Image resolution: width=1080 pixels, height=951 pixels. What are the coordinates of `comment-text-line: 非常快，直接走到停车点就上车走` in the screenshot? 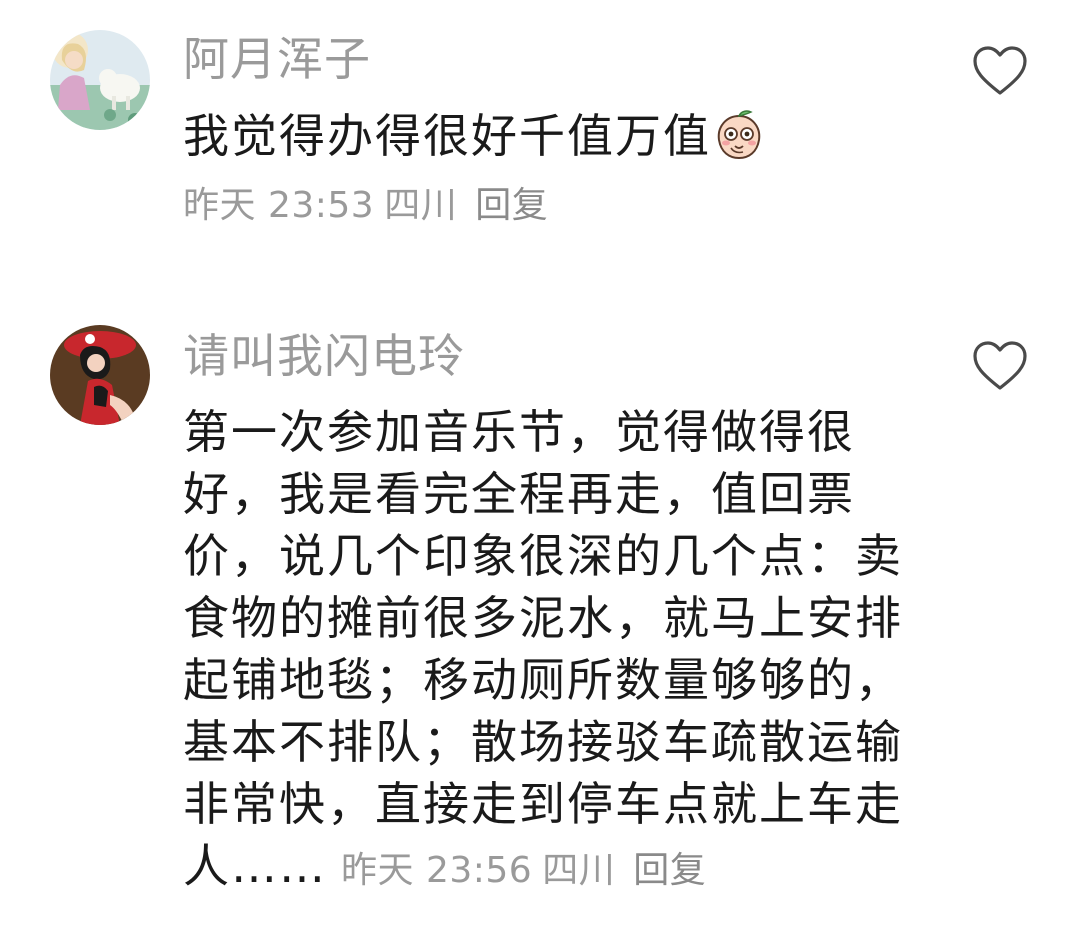 It's located at (543, 804).